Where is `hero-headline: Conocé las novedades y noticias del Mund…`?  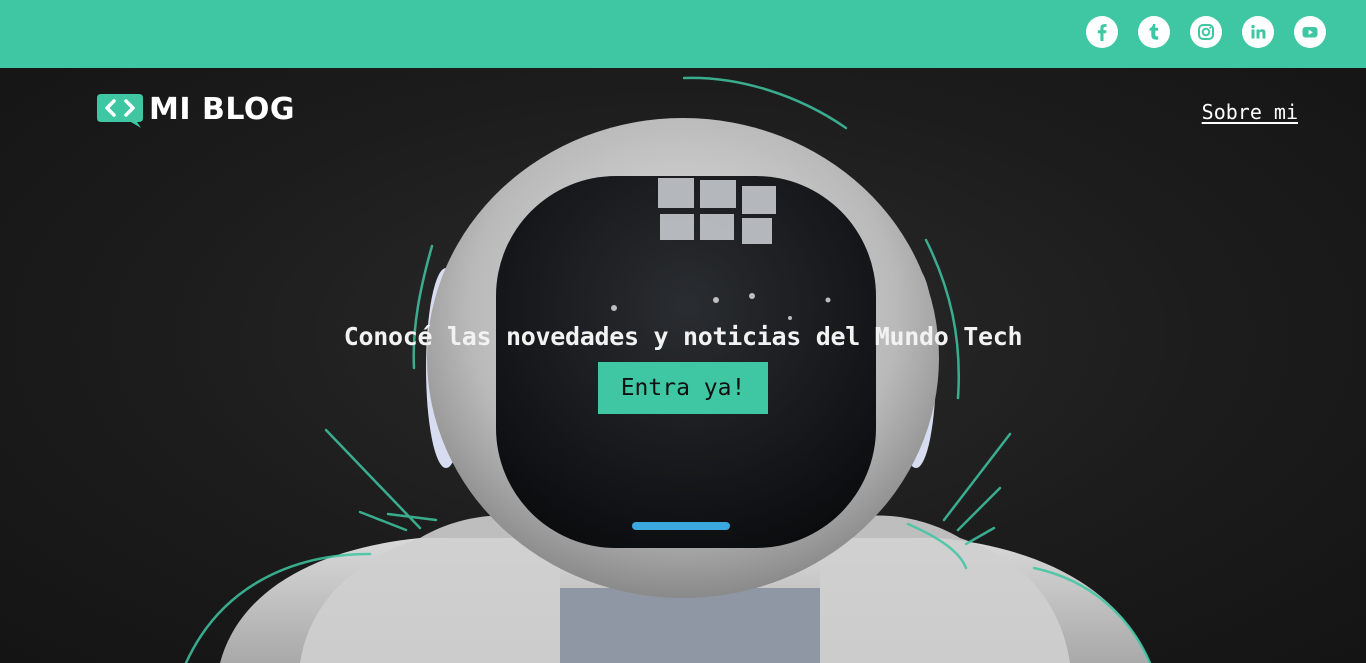
hero-headline: Conocé las novedades y noticias del Mund… is located at coordinates (683, 336).